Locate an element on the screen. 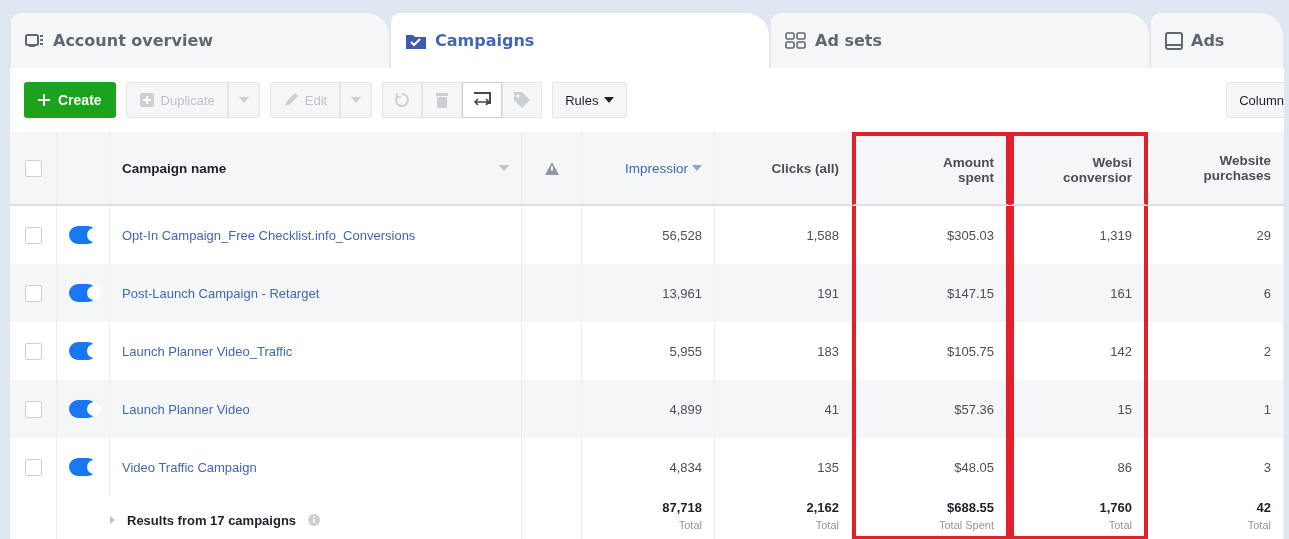 The height and width of the screenshot is (539, 1289). table-cell: 86 is located at coordinates (1124, 467).